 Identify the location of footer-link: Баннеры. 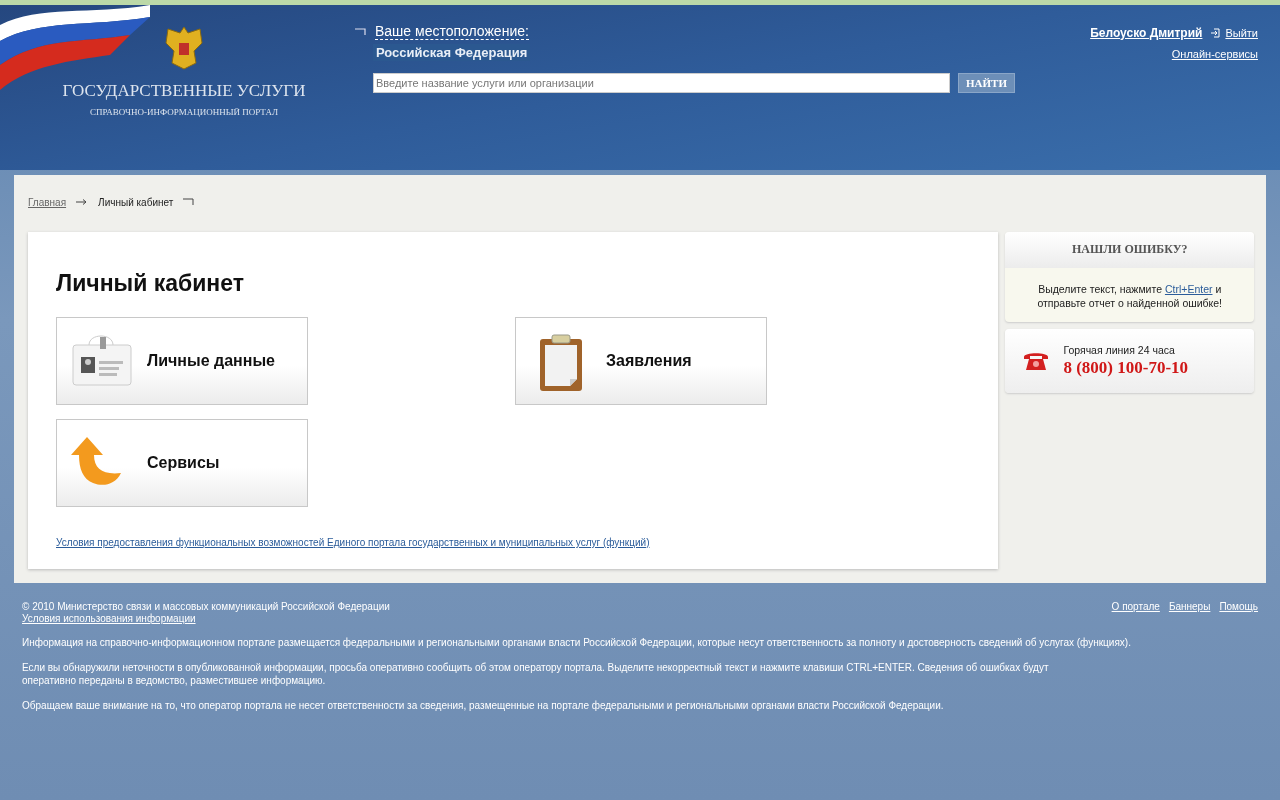
(1189, 612).